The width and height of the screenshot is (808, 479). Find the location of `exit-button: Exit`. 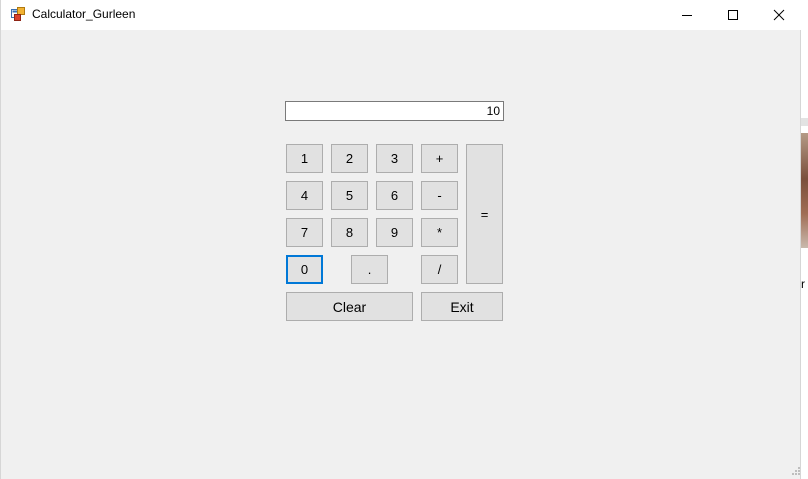

exit-button: Exit is located at coordinates (462, 306).